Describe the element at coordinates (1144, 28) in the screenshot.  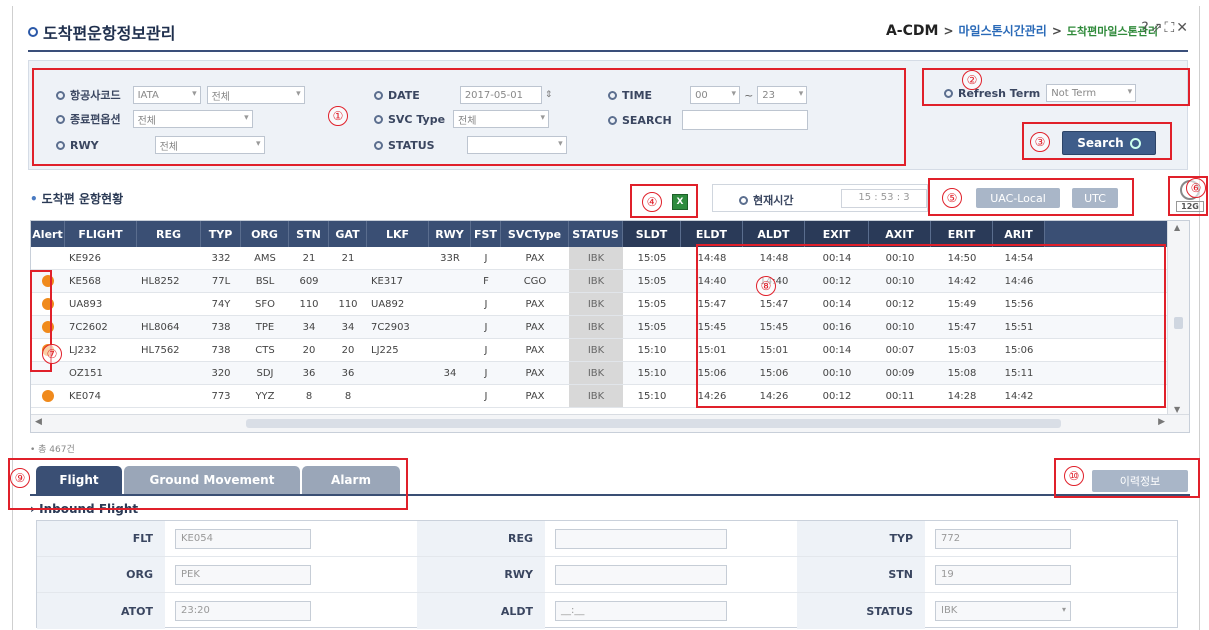
I see `help-icon: ?` at that location.